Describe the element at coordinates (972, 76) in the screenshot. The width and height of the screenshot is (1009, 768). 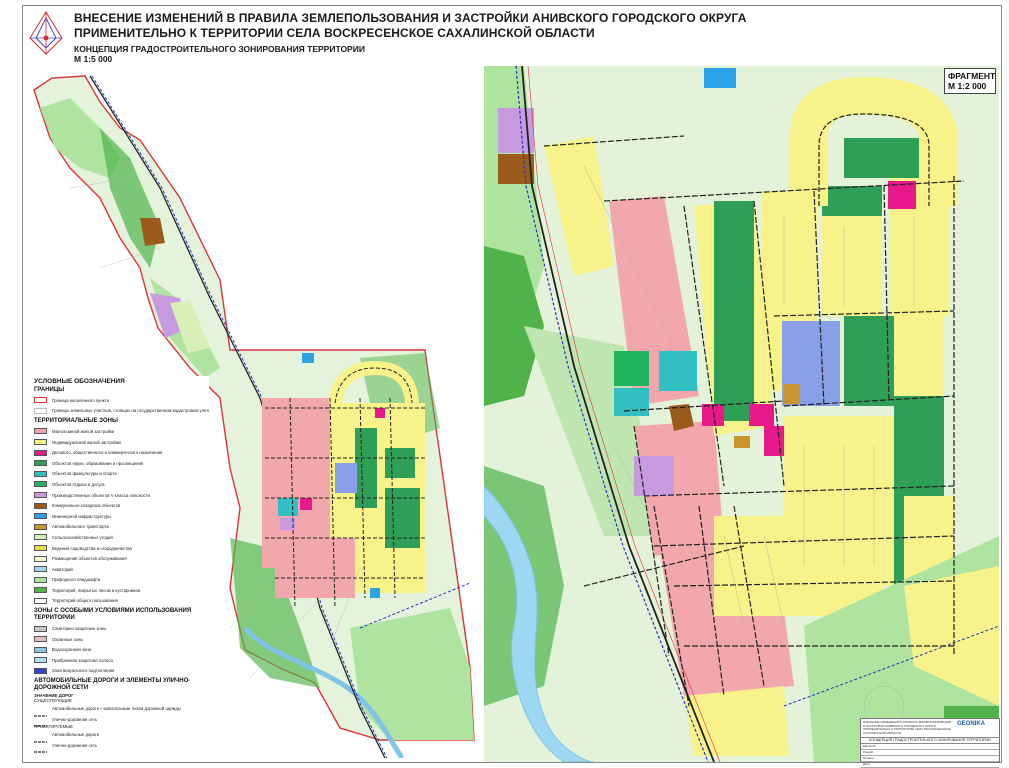
I see `fragment-title: ФРАГМЕНТ` at that location.